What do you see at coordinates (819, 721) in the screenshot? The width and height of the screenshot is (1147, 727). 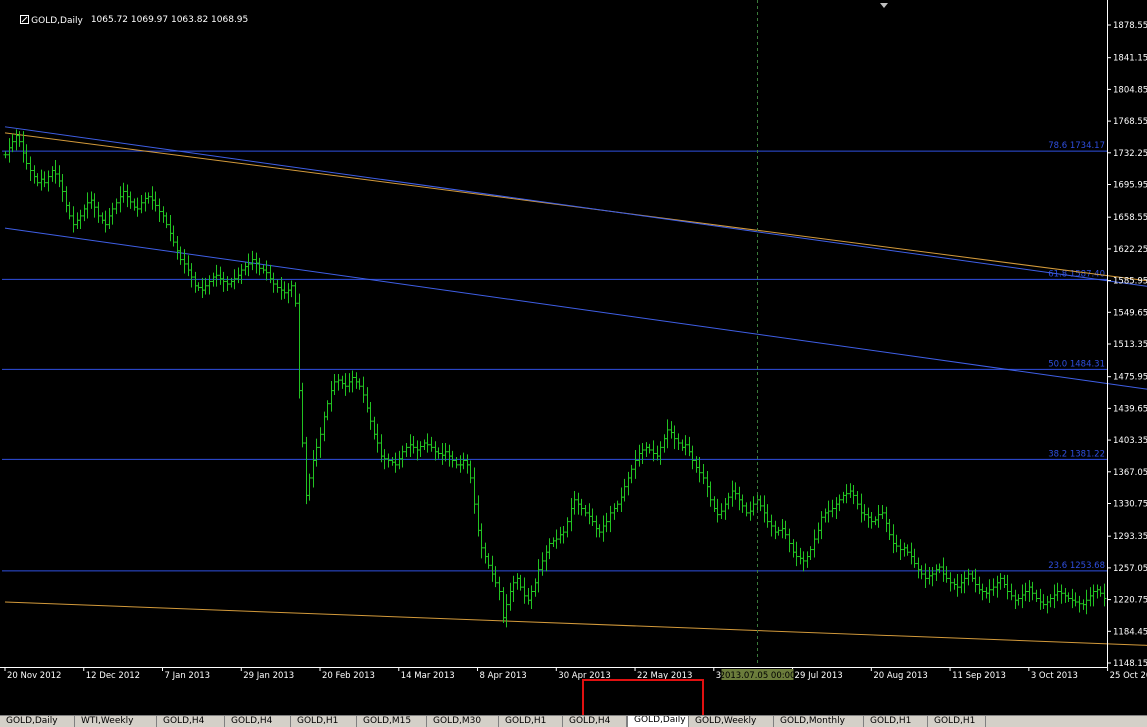 I see `chart-tab: GOLD,Monthly` at bounding box center [819, 721].